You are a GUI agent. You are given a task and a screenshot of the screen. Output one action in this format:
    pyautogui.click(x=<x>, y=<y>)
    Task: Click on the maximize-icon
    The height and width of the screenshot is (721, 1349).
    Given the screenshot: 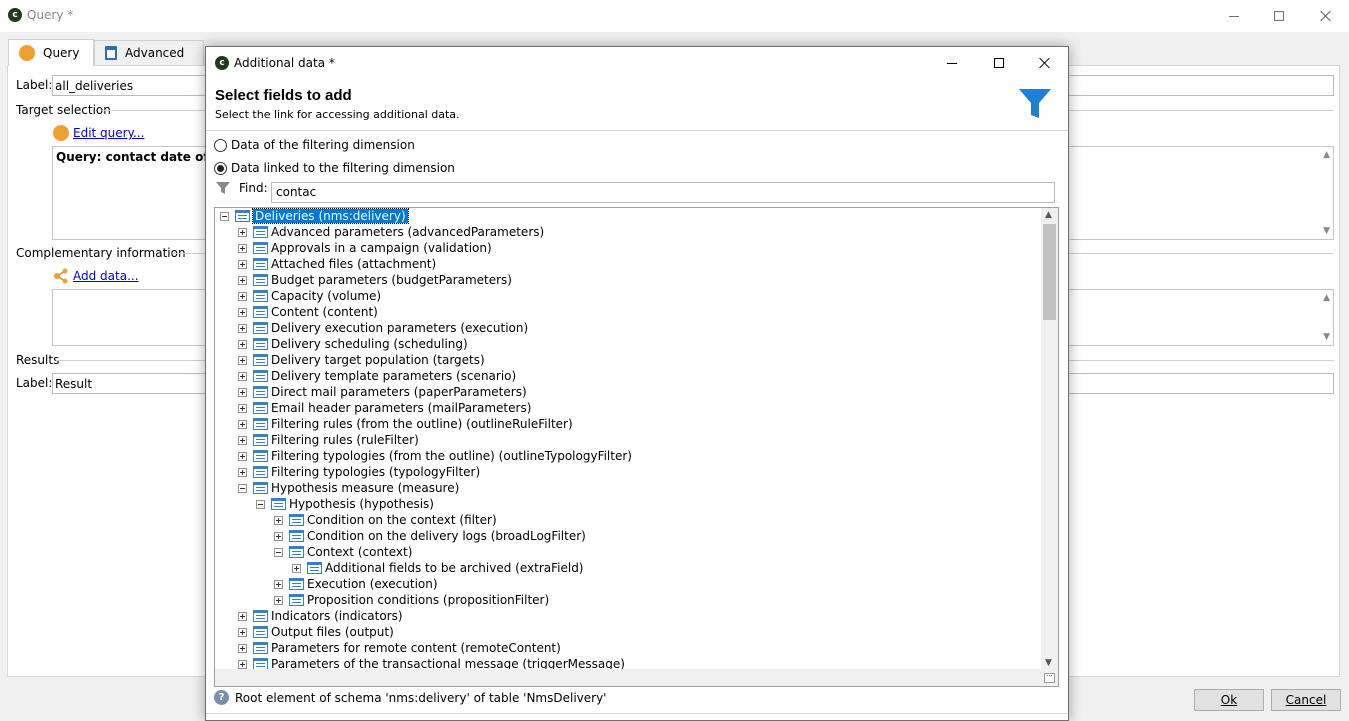 What is the action you would take?
    pyautogui.click(x=1279, y=16)
    